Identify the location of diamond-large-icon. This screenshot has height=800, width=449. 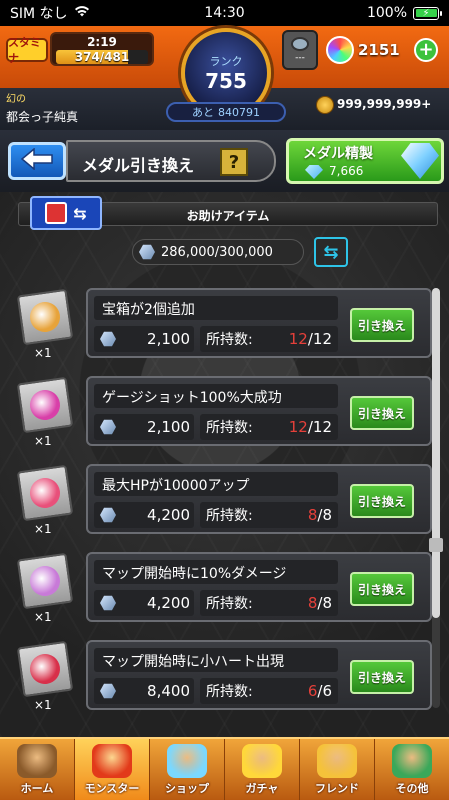
(420, 161).